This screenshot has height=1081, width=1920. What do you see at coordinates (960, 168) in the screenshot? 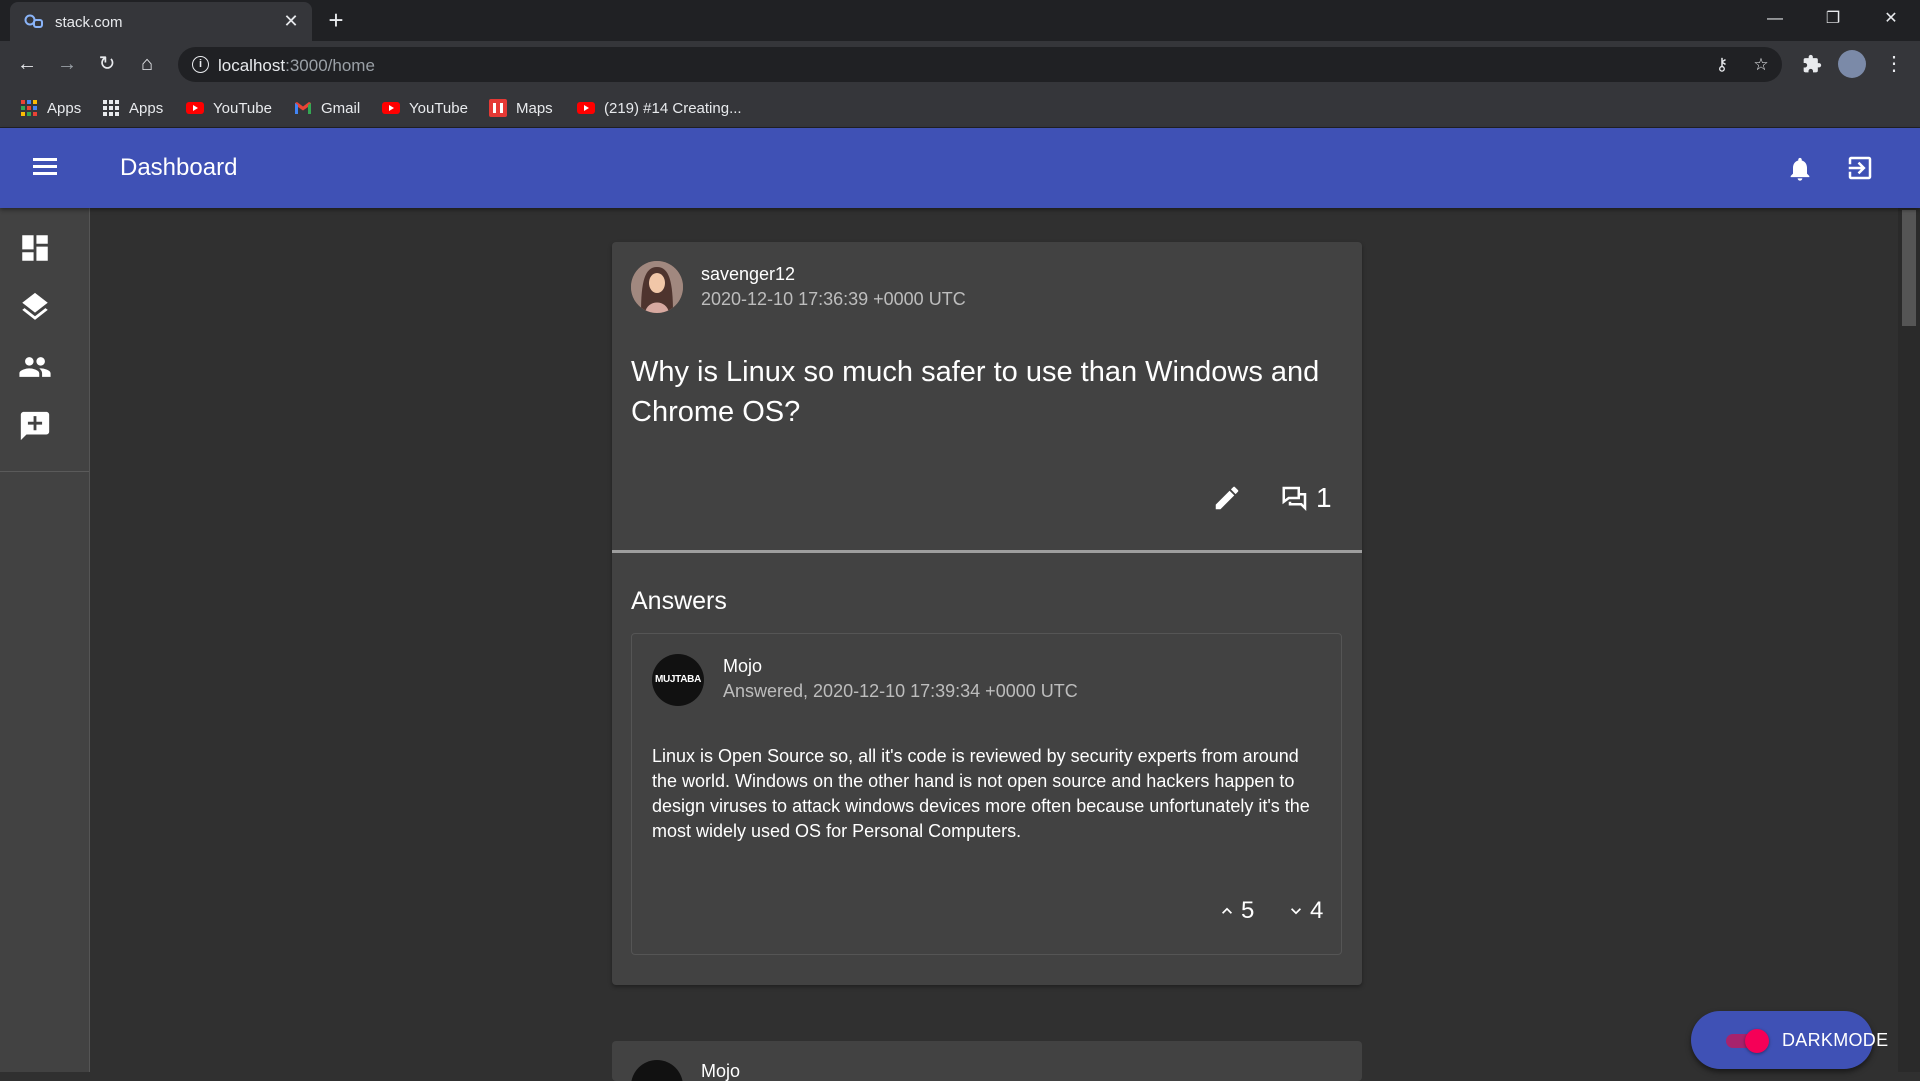
I see `app-bar: Dashboard` at bounding box center [960, 168].